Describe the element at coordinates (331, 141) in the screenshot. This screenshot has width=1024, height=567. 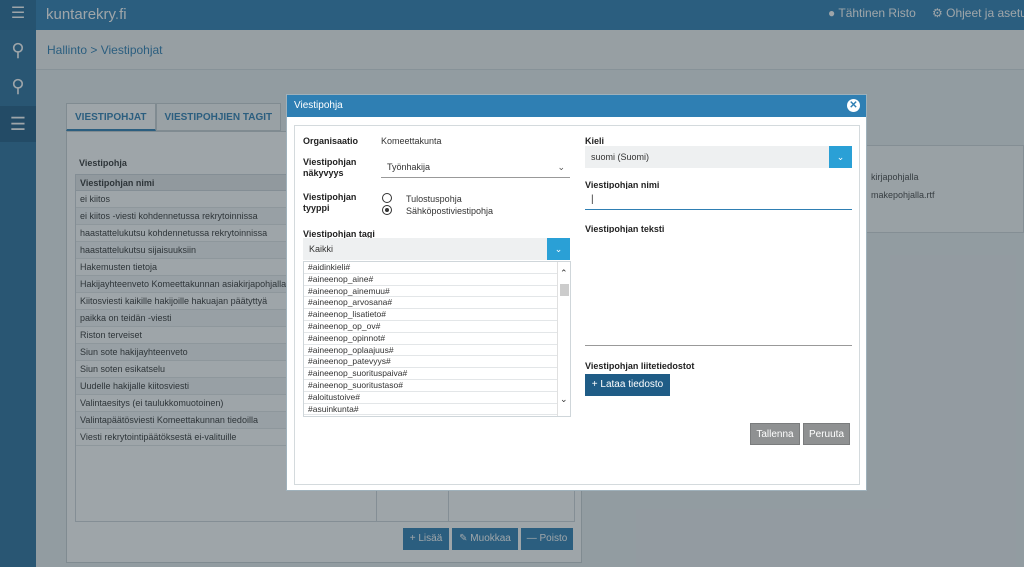
I see `organization-label: Organisaatio` at that location.